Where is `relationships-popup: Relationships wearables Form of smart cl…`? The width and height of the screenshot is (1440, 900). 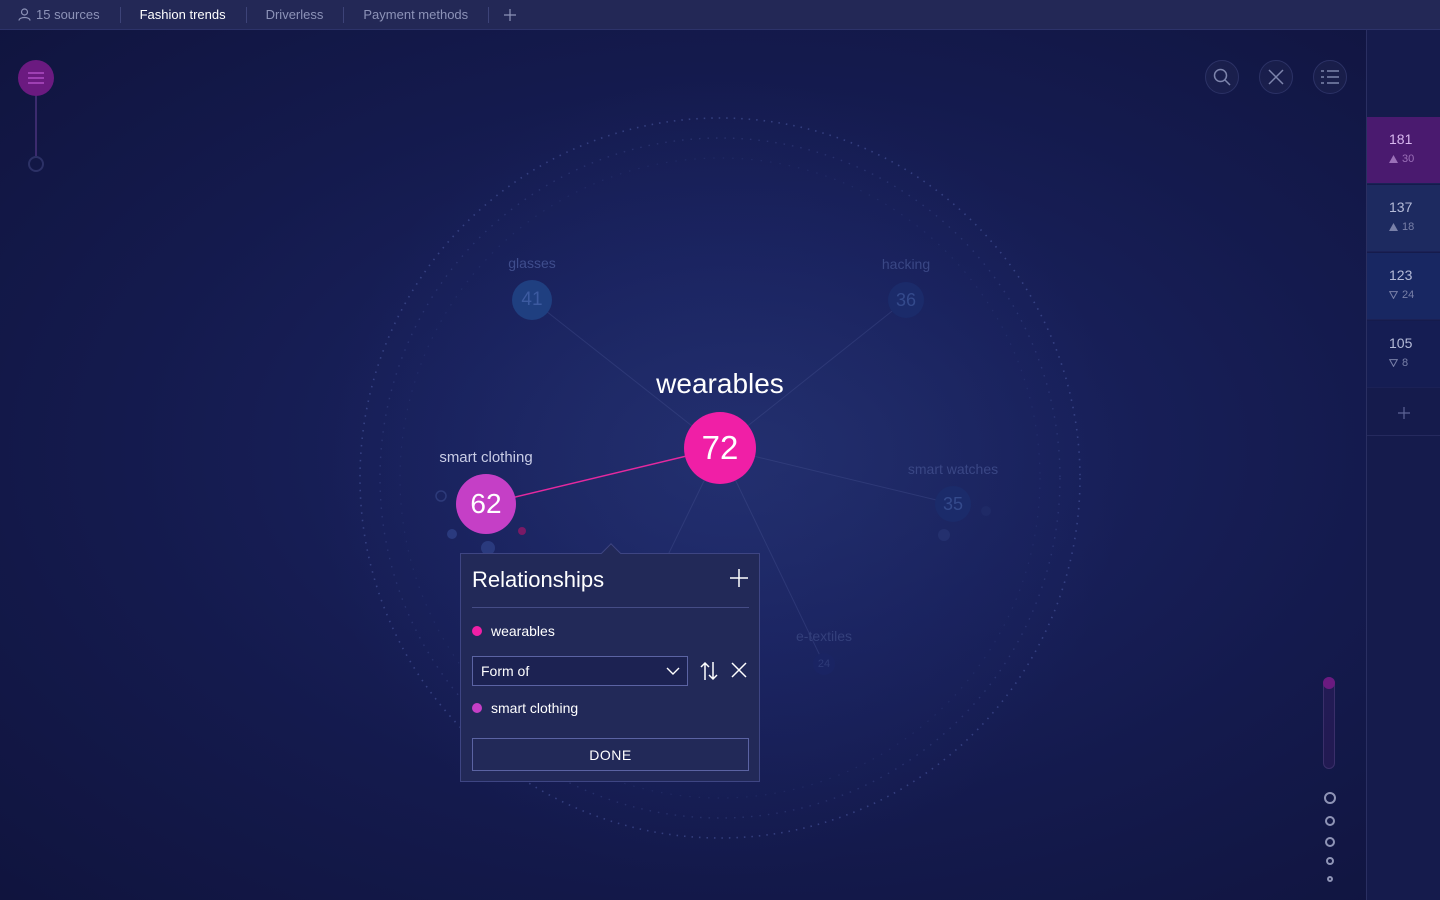
relationships-popup: Relationships wearables Form of smart cl… is located at coordinates (610, 662).